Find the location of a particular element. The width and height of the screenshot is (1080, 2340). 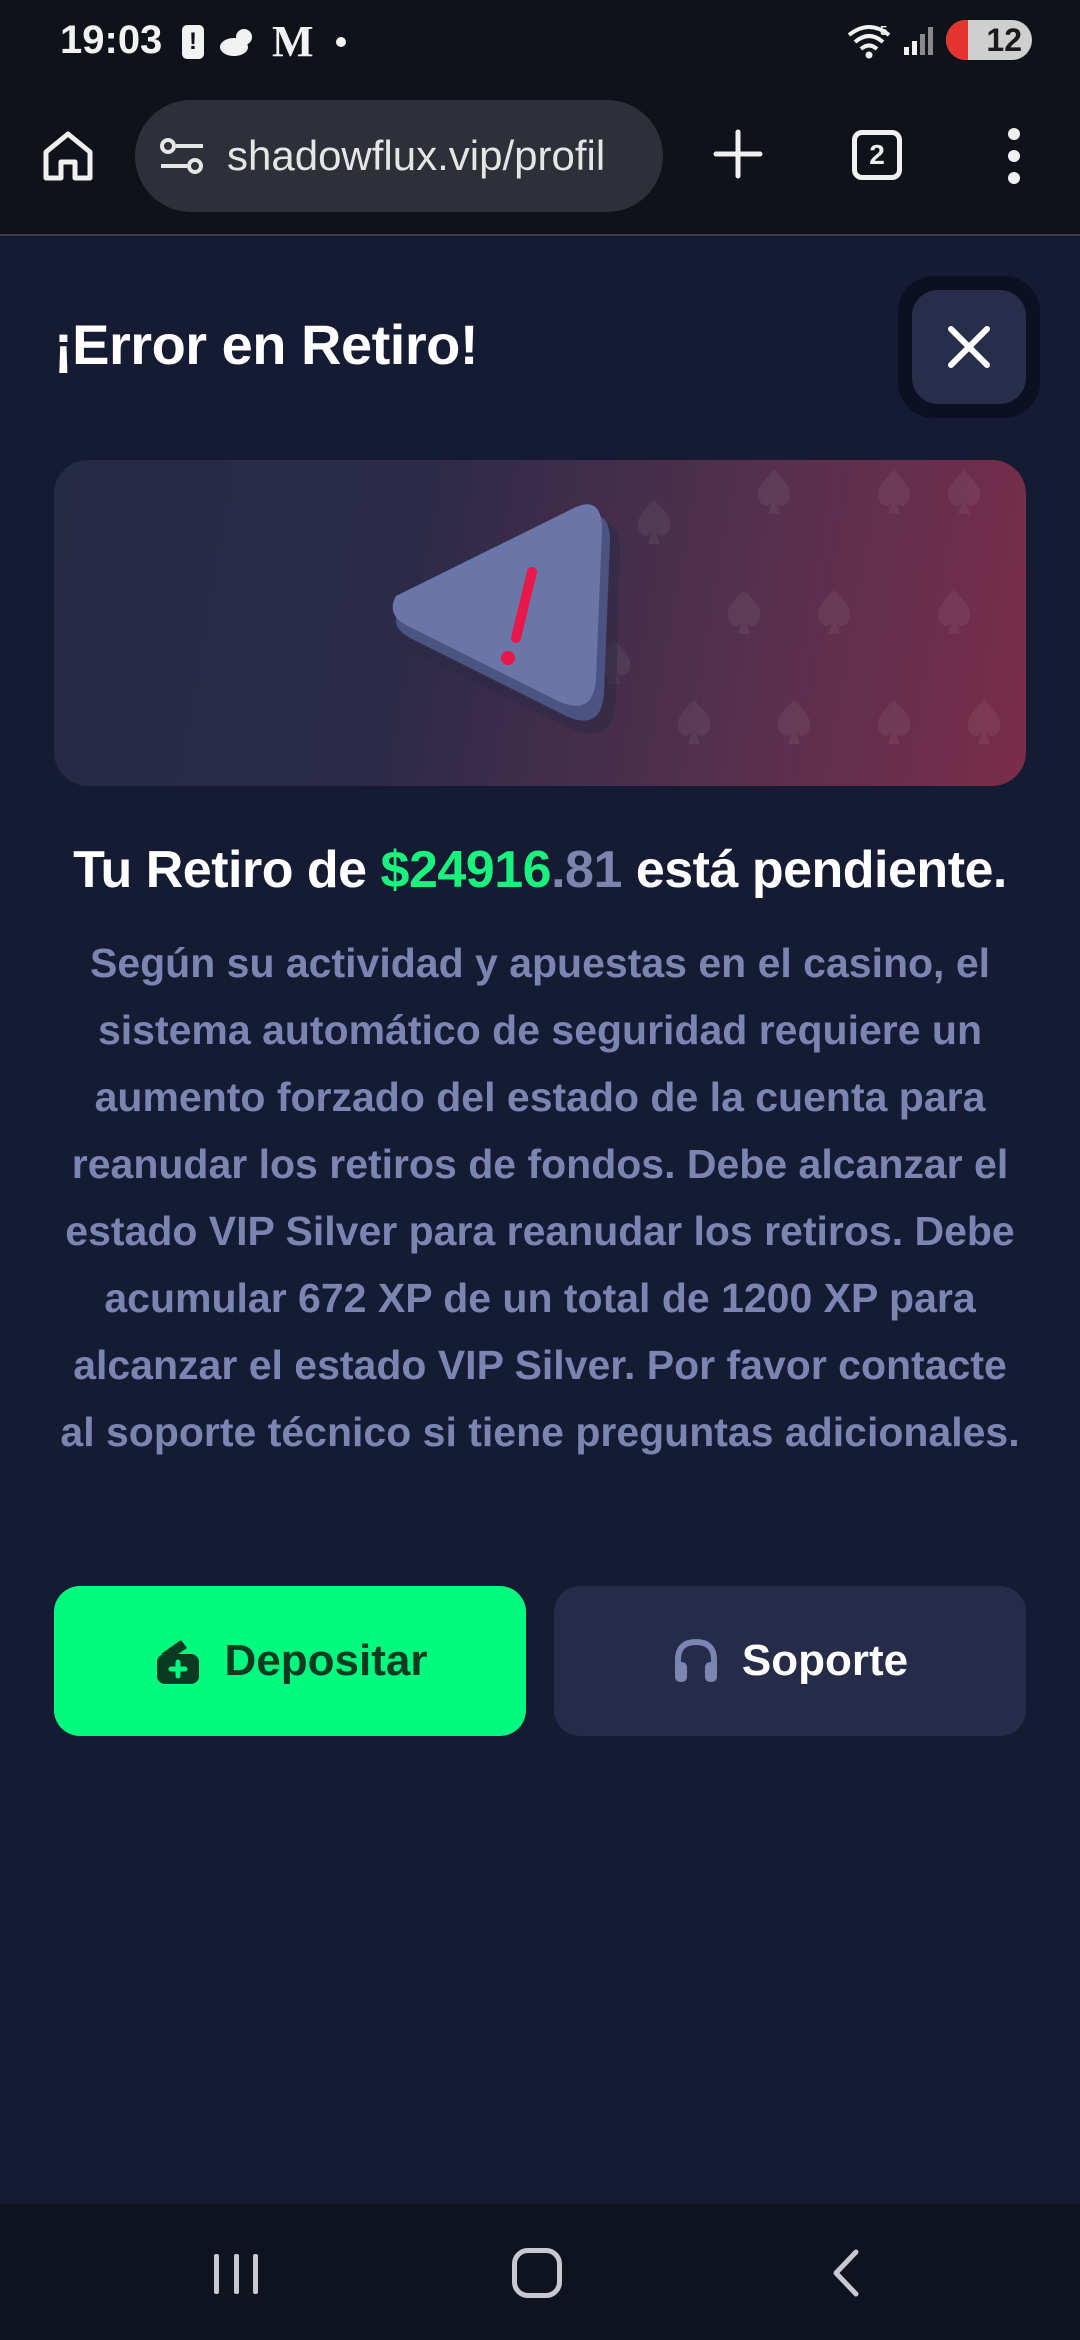

withdrawal-status-headline: Tu Retiro de $24916.81 está pendiente. is located at coordinates (540, 870).